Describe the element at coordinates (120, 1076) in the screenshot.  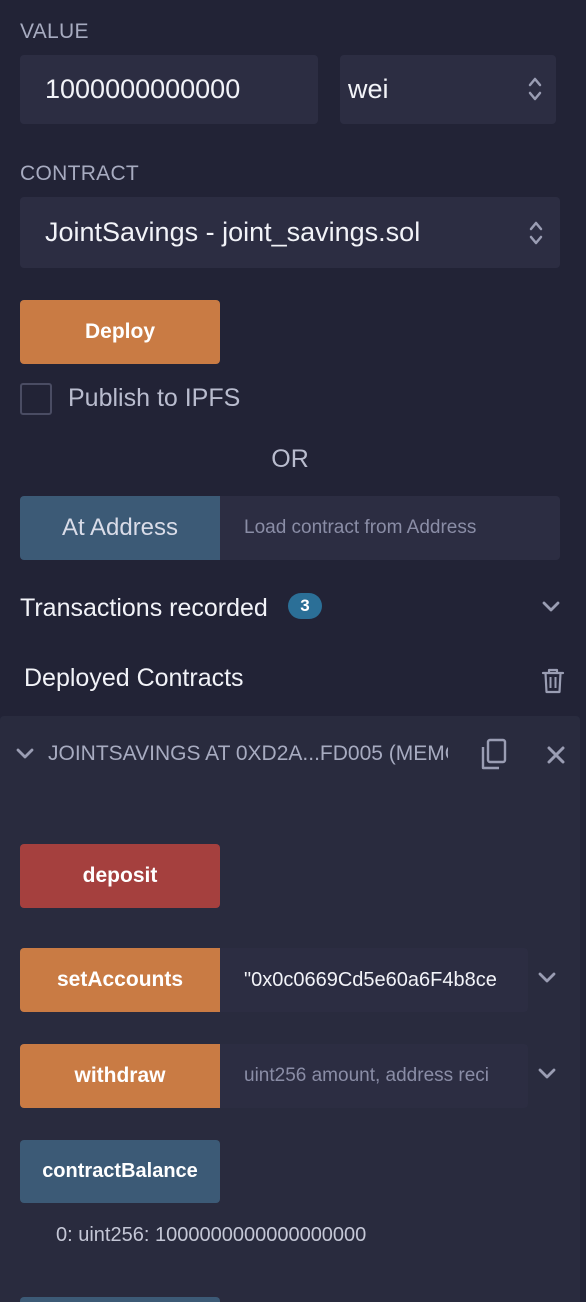
I see `withdraw-button: withdraw` at that location.